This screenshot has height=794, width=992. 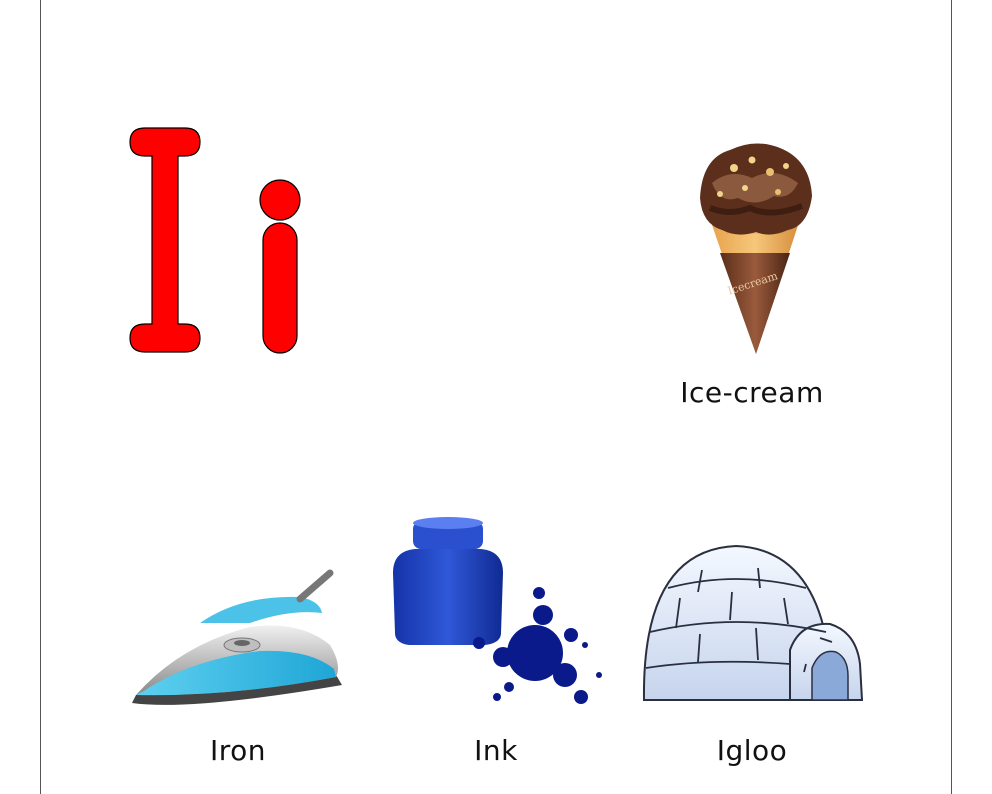 What do you see at coordinates (497, 610) in the screenshot?
I see `ink-icon` at bounding box center [497, 610].